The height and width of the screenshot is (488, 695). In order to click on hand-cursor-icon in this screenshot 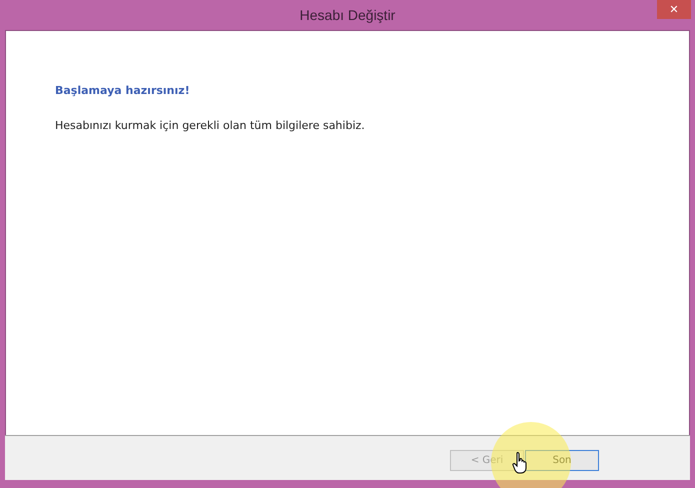, I will do `click(520, 463)`.